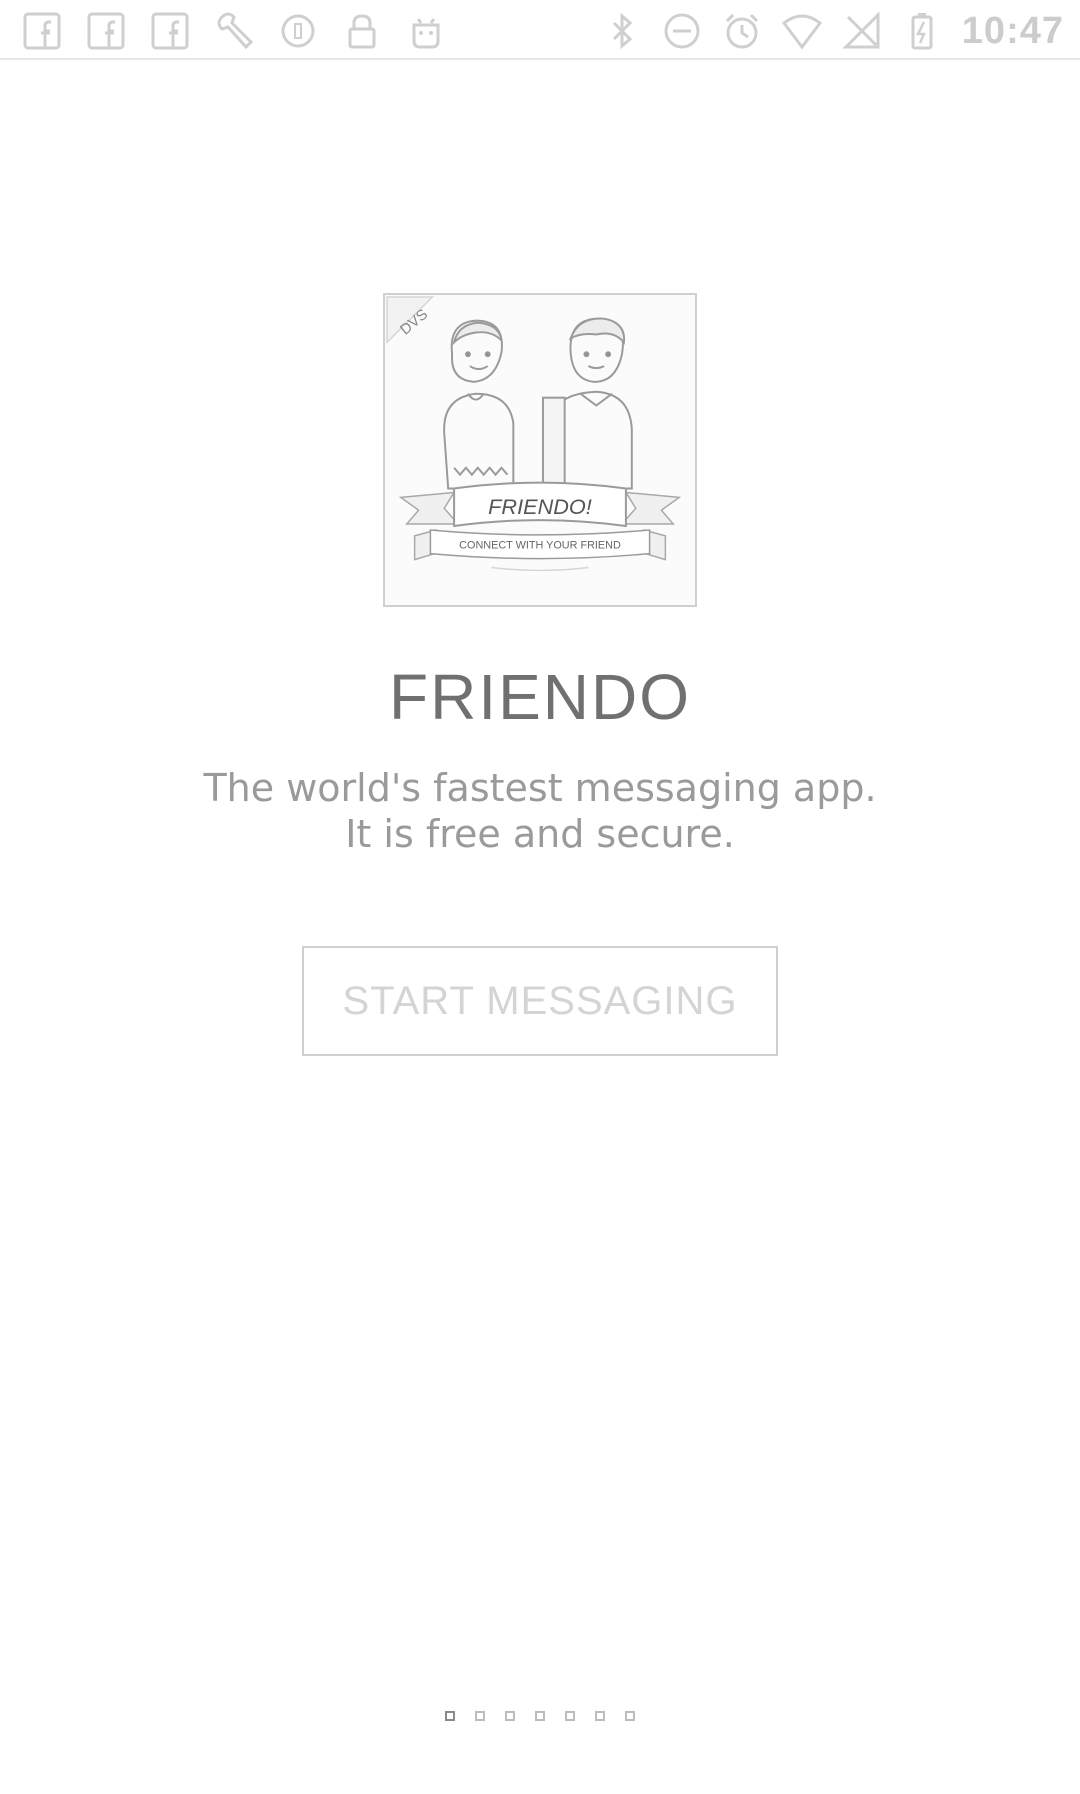 This screenshot has width=1080, height=1794. Describe the element at coordinates (682, 31) in the screenshot. I see `do-not-disturb-icon` at that location.